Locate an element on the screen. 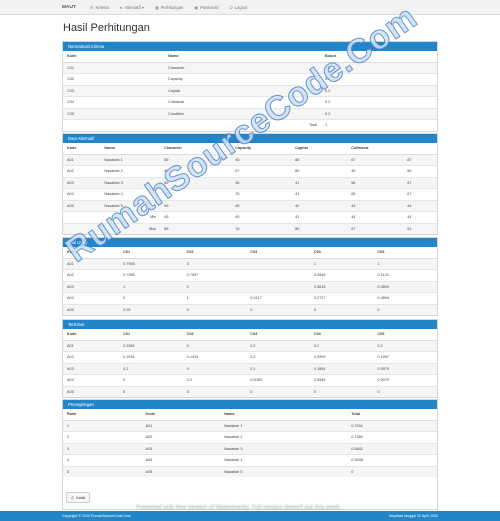 This screenshot has height=521, width=500. table-row: A04 0 1 0.0417 0.2727 0.4894 is located at coordinates (250, 298).